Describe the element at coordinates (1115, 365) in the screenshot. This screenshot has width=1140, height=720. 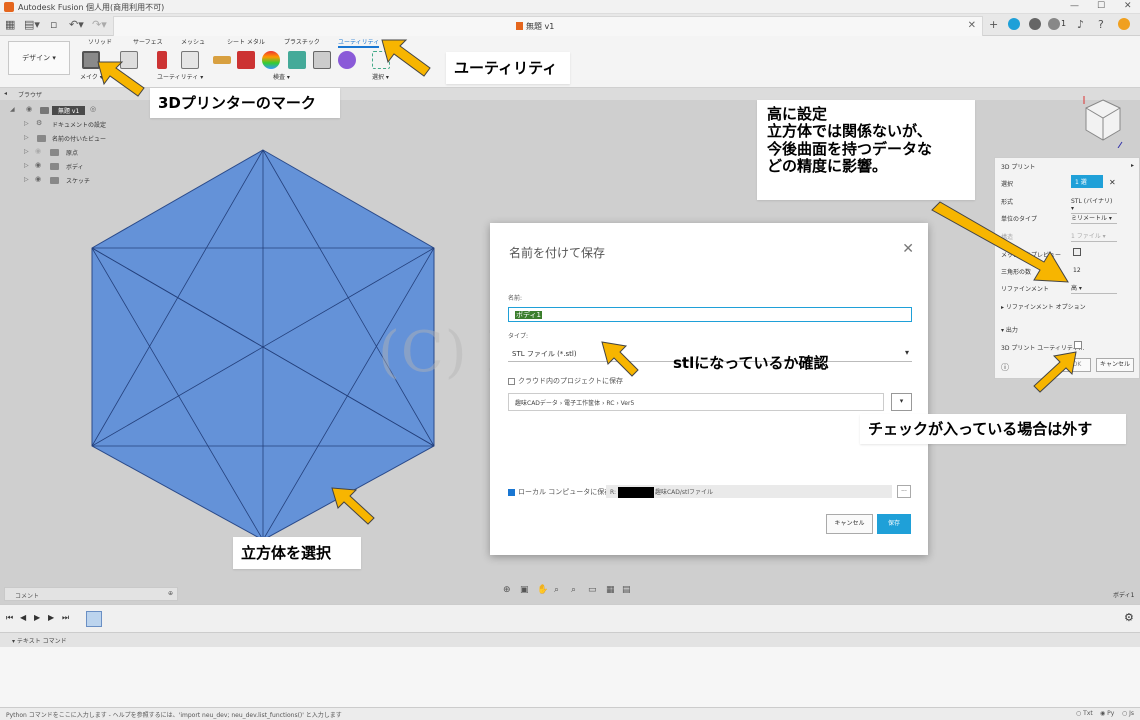
I see `panel-cancel-button: キャンセル` at that location.